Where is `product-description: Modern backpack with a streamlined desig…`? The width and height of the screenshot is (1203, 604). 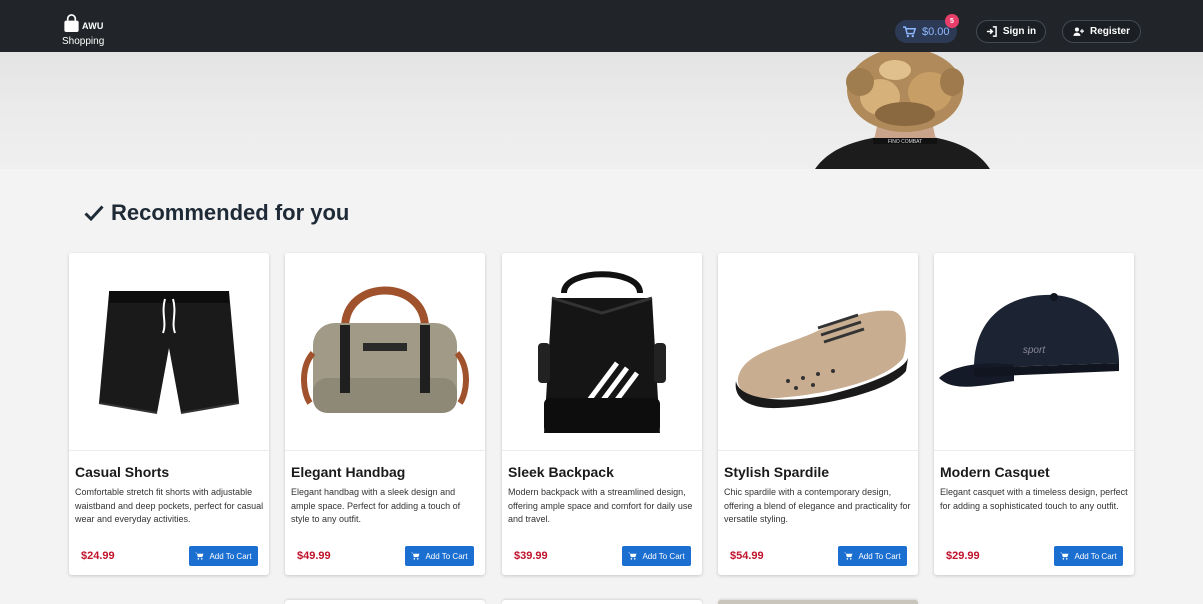 product-description: Modern backpack with a streamlined desig… is located at coordinates (600, 505).